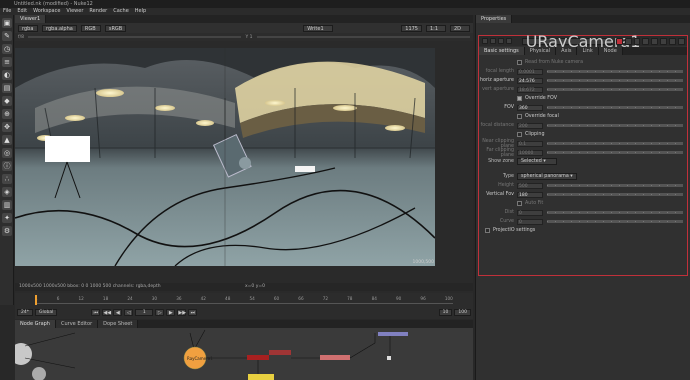 The image size is (690, 380). Describe the element at coordinates (107, 312) in the screenshot. I see `prev-key-button: ◀◀` at that location.